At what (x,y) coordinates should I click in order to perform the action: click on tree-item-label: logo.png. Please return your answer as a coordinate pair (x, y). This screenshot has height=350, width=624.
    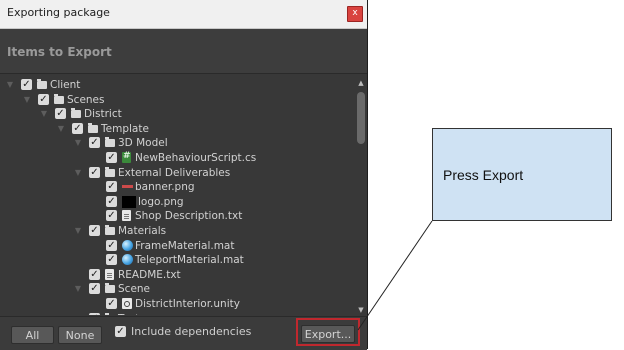
    Looking at the image, I should click on (161, 202).